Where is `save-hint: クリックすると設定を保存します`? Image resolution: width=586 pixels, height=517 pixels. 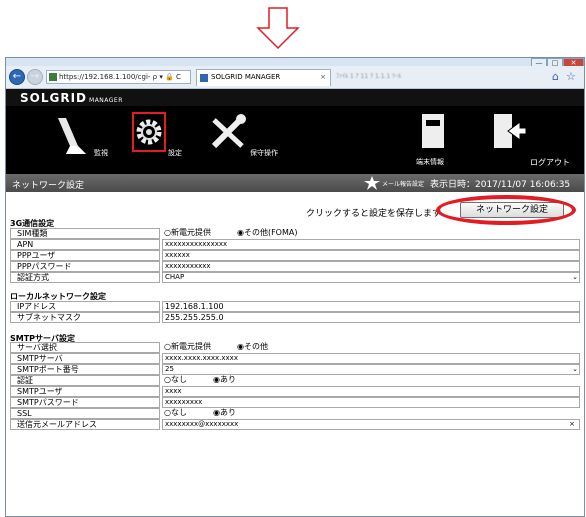
save-hint: クリックすると設定を保存します is located at coordinates (374, 214).